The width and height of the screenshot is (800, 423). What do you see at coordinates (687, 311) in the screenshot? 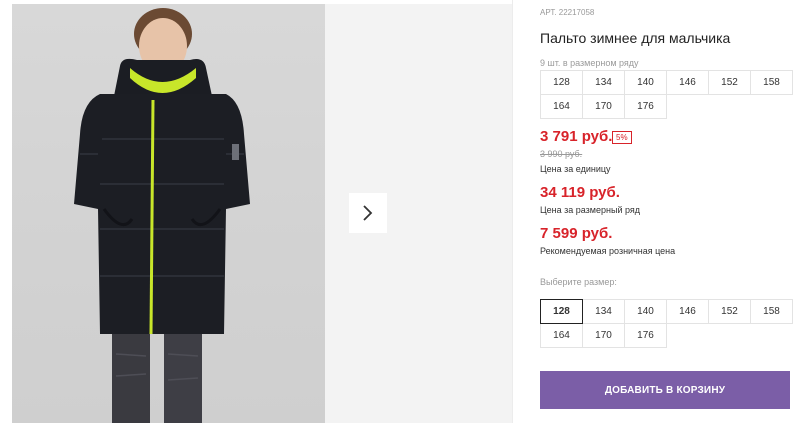
I see `size-option-146: 146` at bounding box center [687, 311].